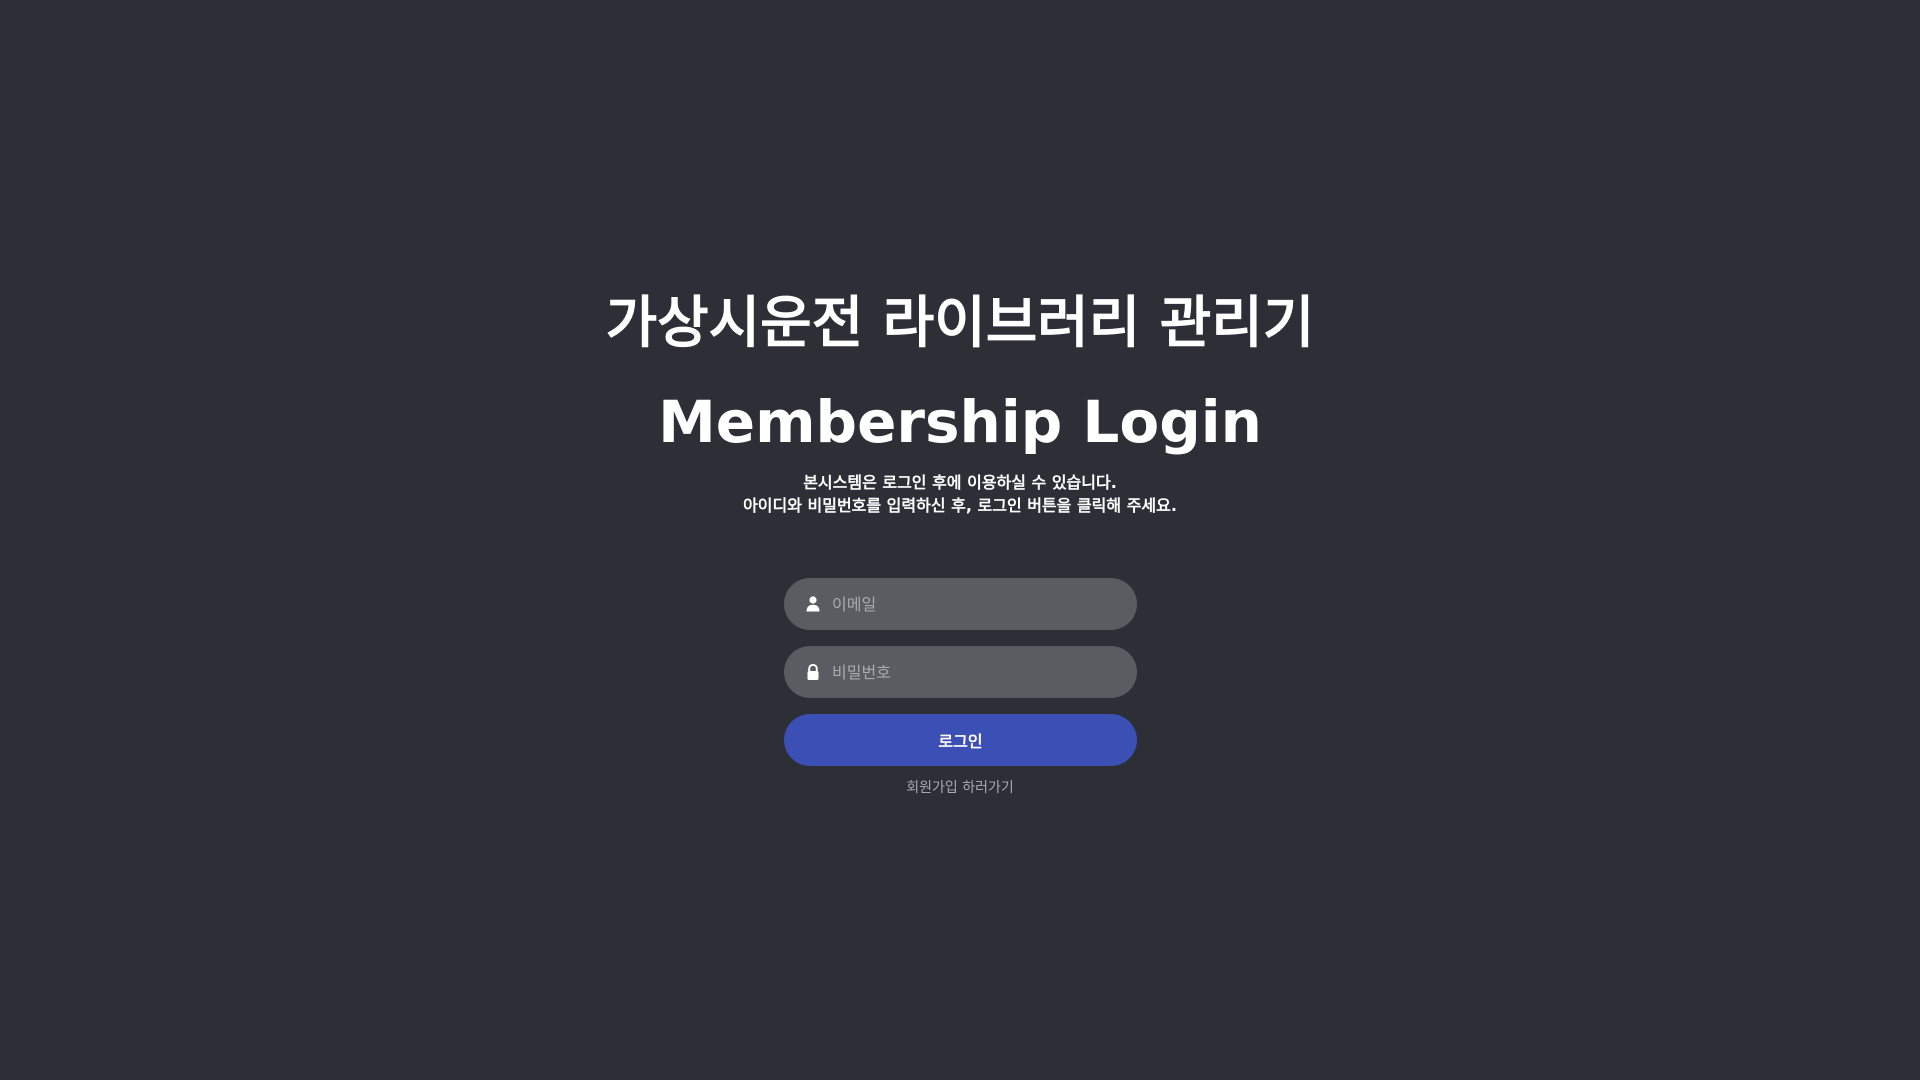 This screenshot has width=1920, height=1080. I want to click on email-field-container, so click(960, 604).